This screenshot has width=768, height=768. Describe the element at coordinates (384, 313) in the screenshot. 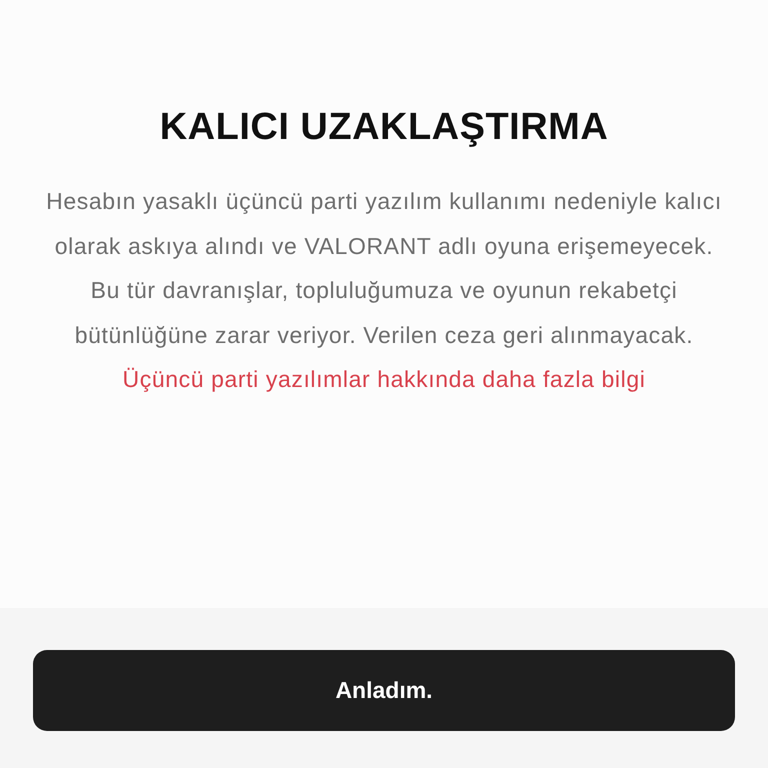

I see `message-text: Bu tür davranışlar, topluluğumuza ve oyunun rekabetçi bütünlüğüne zarar veriyor. Verilen ceza geri alınmayacak.` at that location.